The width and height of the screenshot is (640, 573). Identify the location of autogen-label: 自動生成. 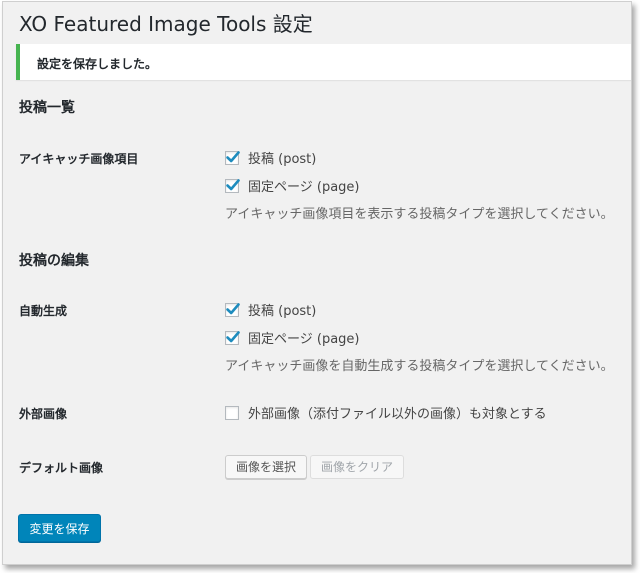
(43, 311).